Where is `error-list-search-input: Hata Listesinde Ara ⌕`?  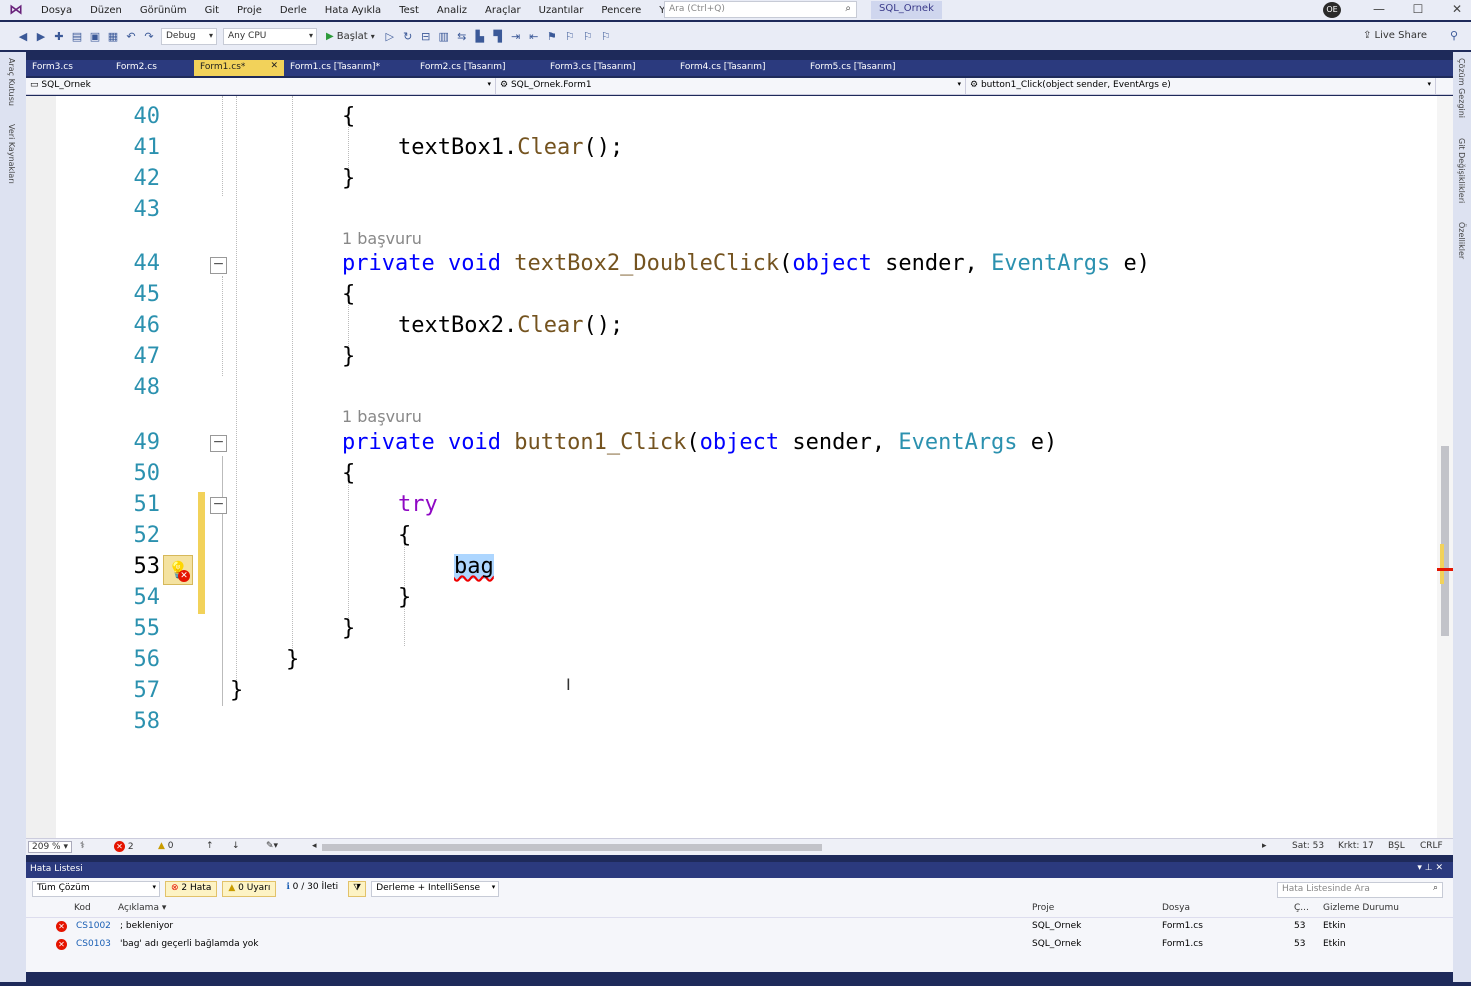 error-list-search-input: Hata Listesinde Ara ⌕ is located at coordinates (1360, 890).